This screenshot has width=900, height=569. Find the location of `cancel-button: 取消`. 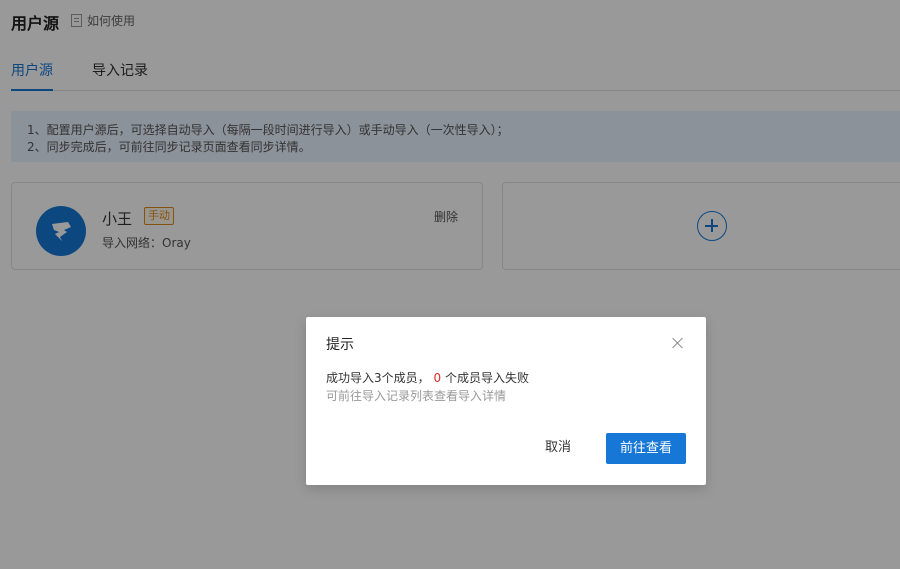

cancel-button: 取消 is located at coordinates (558, 448).